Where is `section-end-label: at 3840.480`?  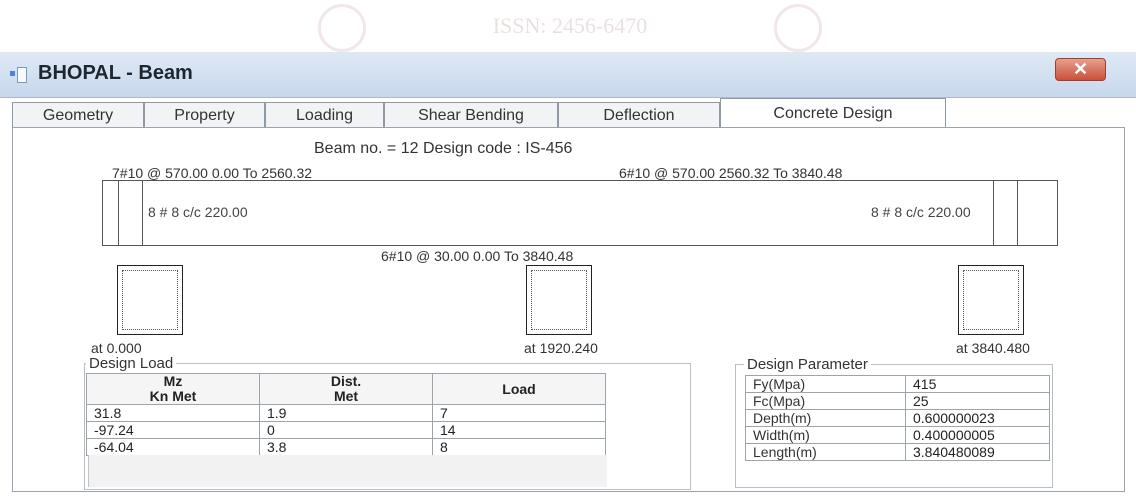 section-end-label: at 3840.480 is located at coordinates (993, 348).